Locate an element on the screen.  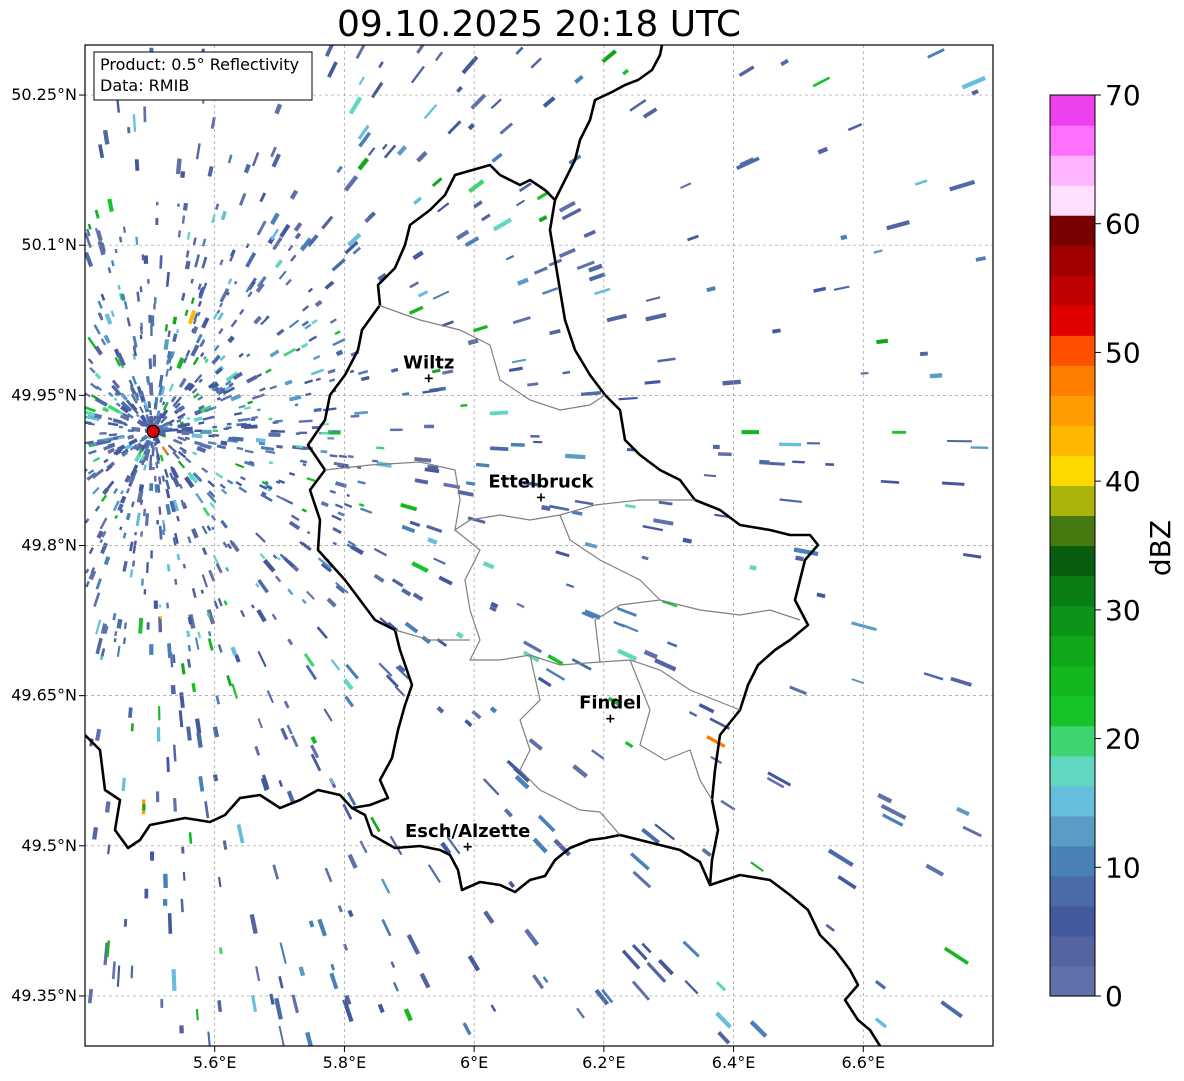
city-label: Esch/Alzette is located at coordinates (467, 831).